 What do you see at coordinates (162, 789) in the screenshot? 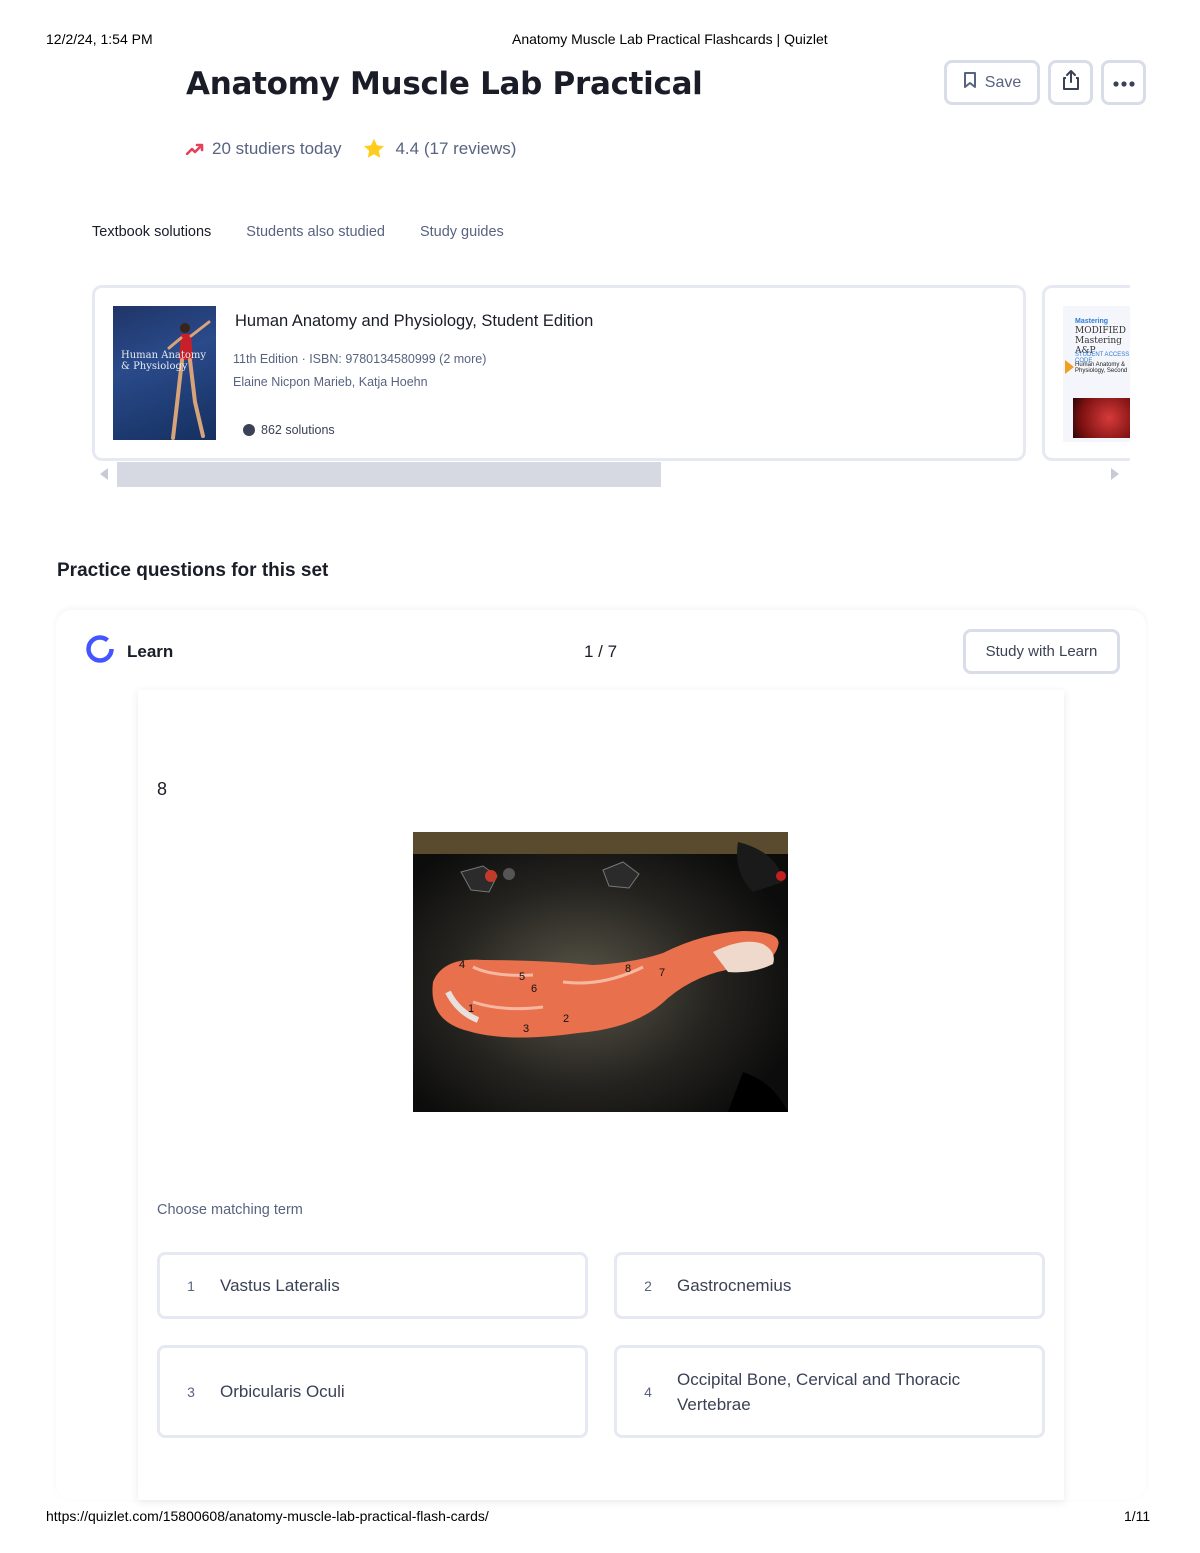
I see `question-prompt: 8` at bounding box center [162, 789].